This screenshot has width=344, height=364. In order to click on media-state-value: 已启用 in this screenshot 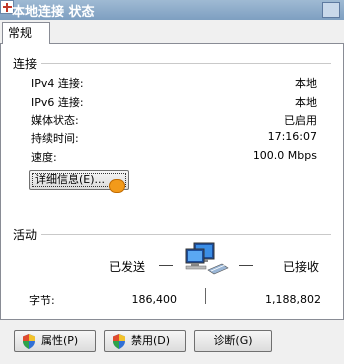, I will do `click(300, 120)`.